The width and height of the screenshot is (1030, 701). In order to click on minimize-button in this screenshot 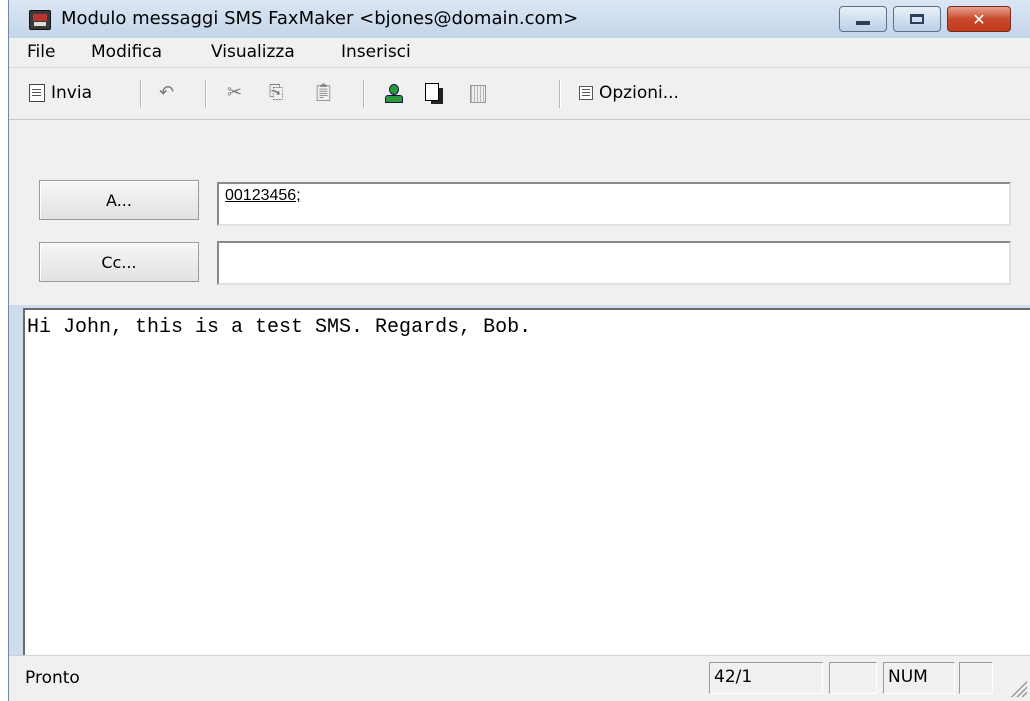, I will do `click(863, 19)`.